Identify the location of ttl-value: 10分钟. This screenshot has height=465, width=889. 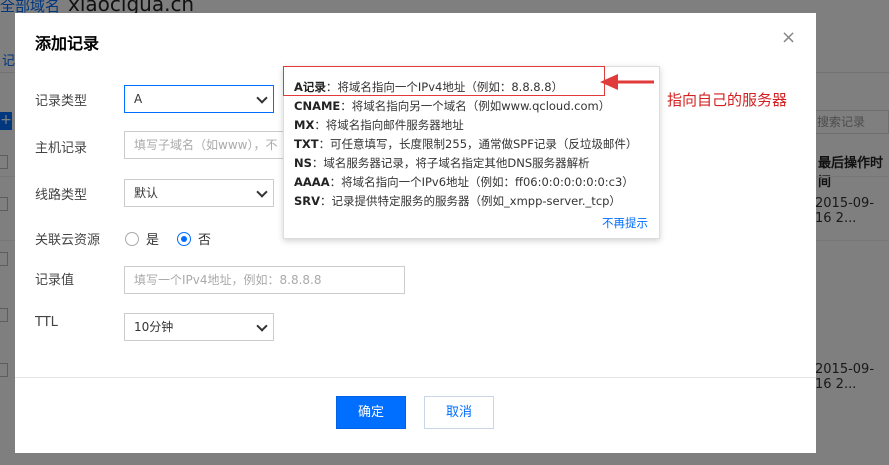
(154, 327).